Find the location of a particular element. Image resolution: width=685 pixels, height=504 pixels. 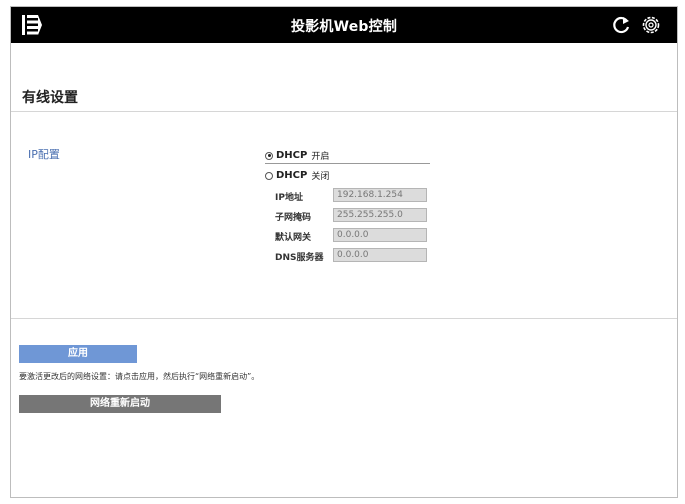

ip-address-field is located at coordinates (380, 195).